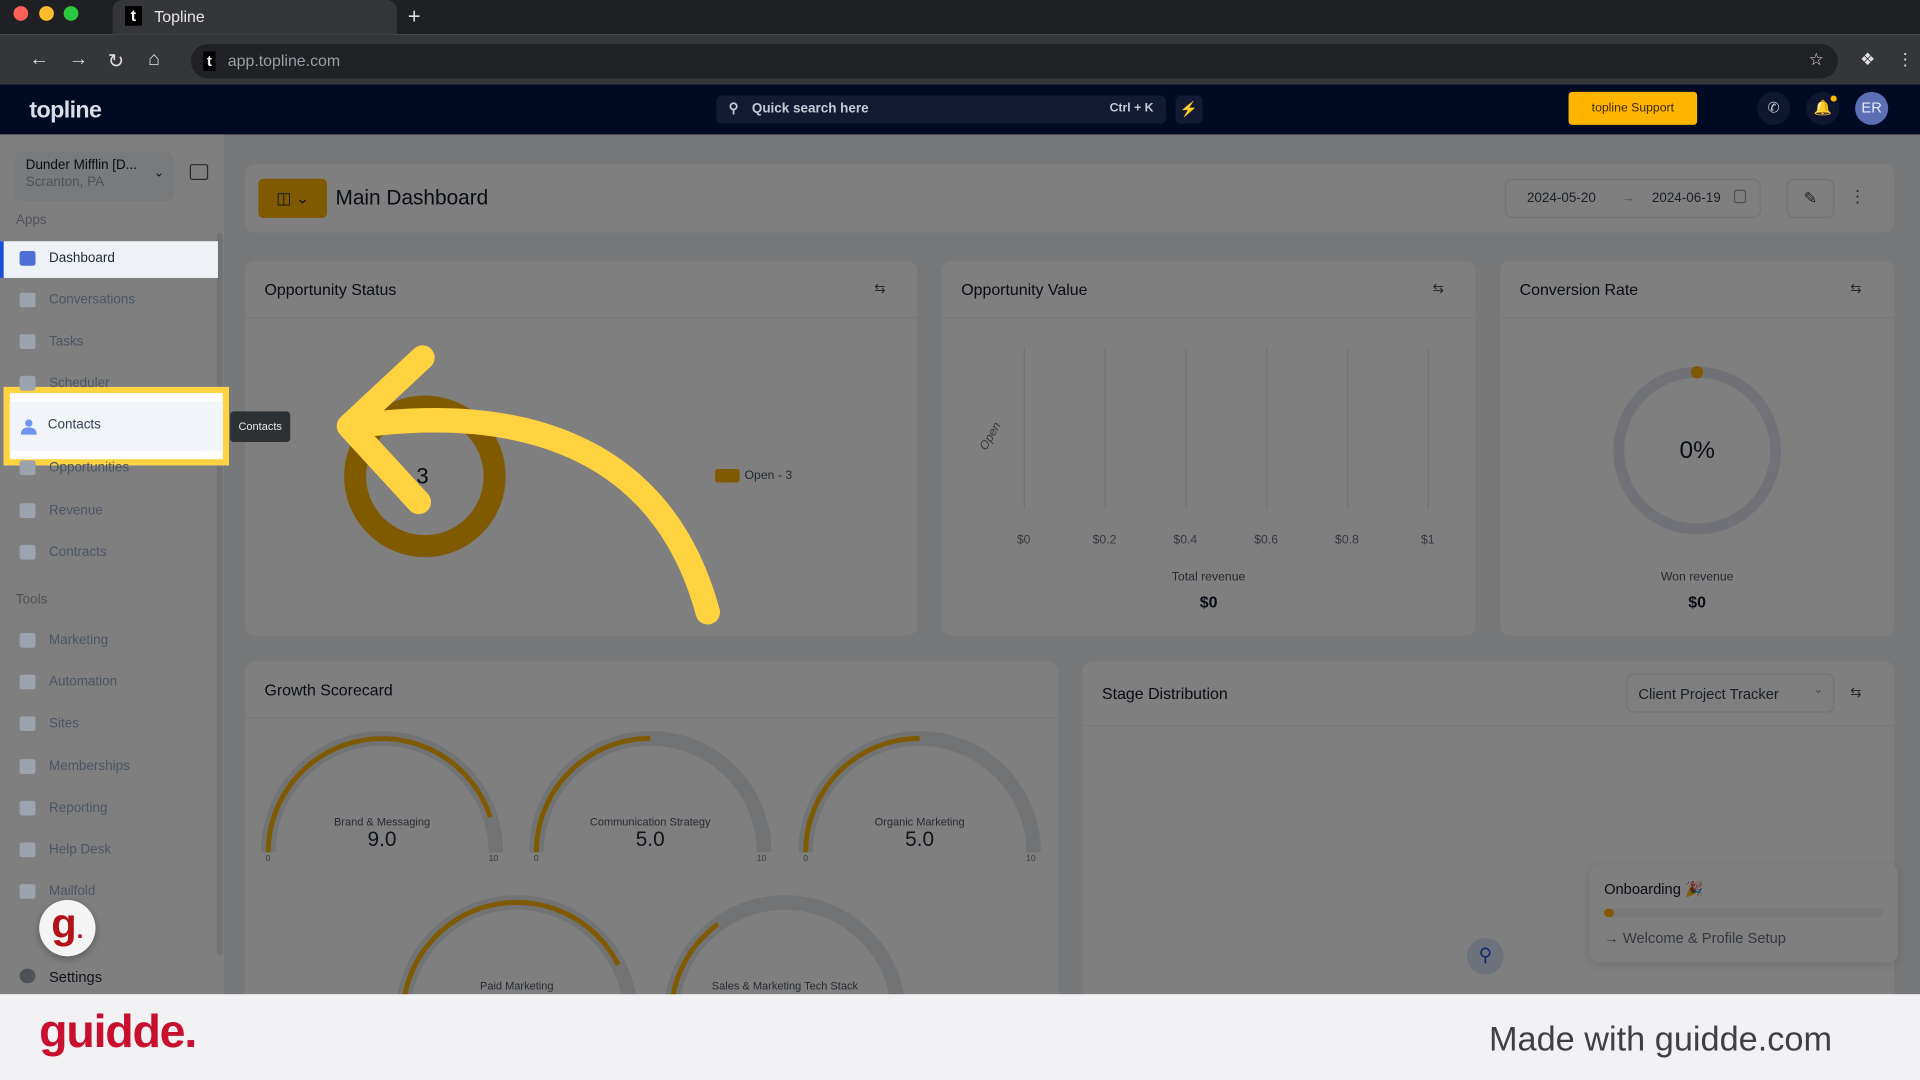  Describe the element at coordinates (27, 383) in the screenshot. I see `calendar-icon` at that location.